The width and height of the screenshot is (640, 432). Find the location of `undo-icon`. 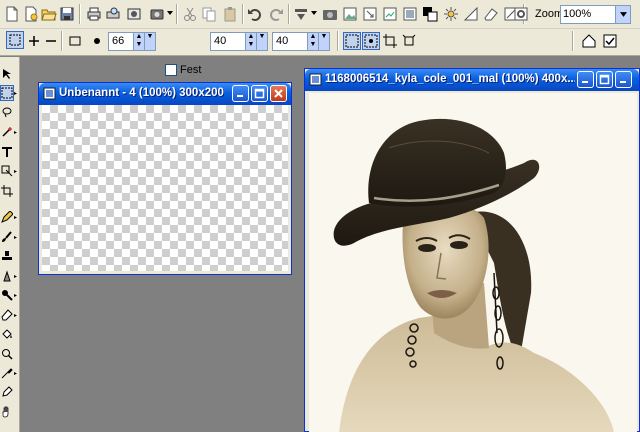

undo-icon is located at coordinates (255, 14).